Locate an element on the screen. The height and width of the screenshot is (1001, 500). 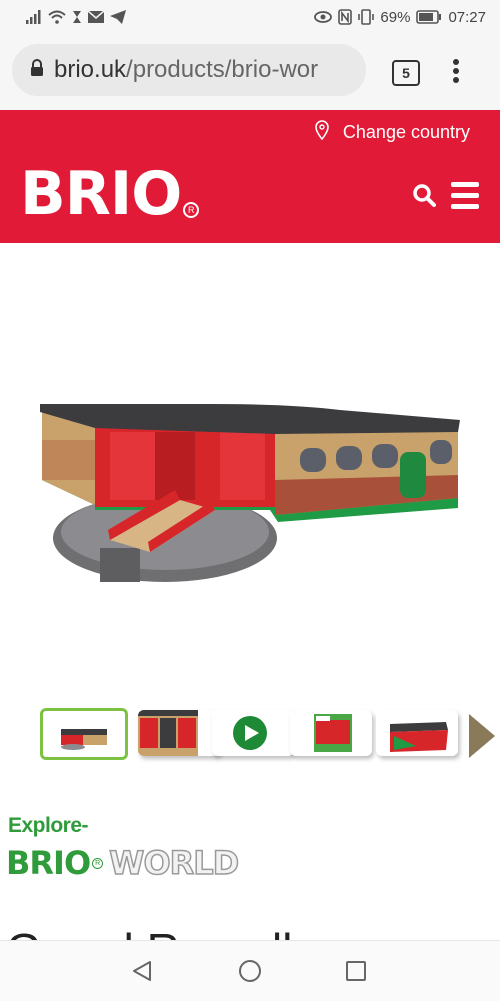
address-bar: brio.uk/products/brio-wor is located at coordinates (189, 70).